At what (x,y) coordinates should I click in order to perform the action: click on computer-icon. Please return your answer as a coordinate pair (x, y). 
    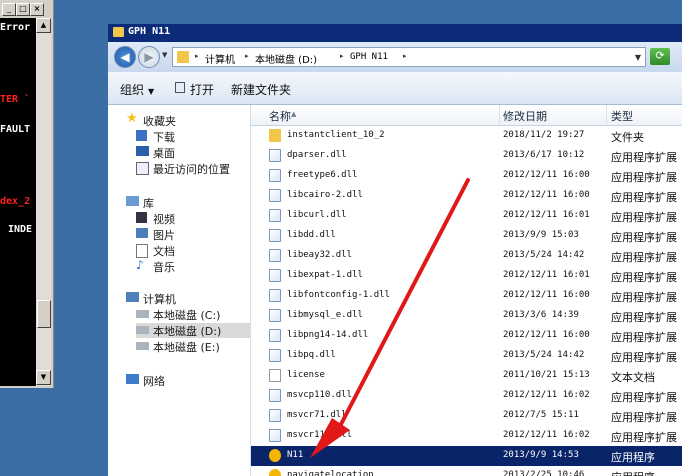
    Looking at the image, I should click on (132, 297).